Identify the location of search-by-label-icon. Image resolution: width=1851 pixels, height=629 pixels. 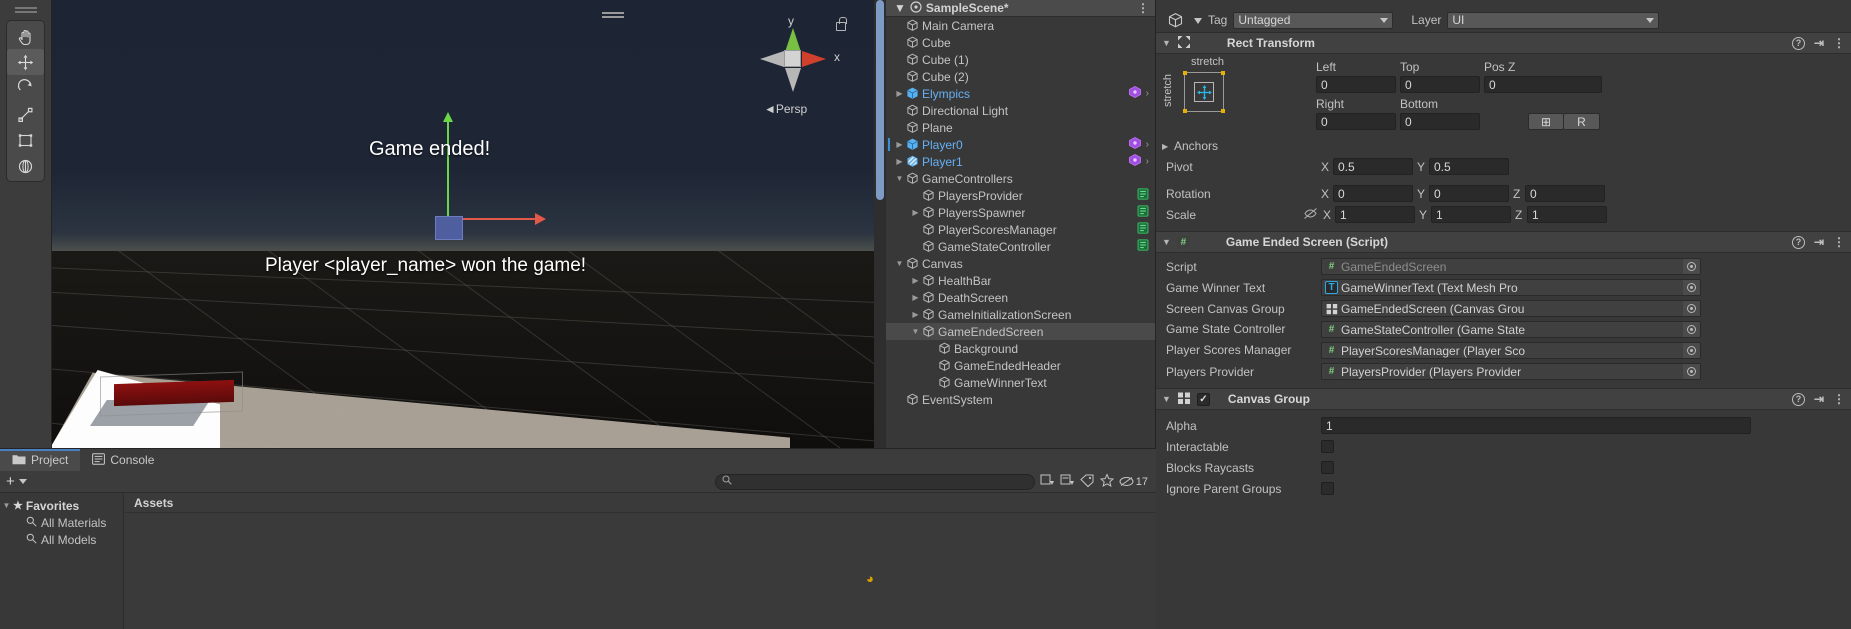
(1067, 481).